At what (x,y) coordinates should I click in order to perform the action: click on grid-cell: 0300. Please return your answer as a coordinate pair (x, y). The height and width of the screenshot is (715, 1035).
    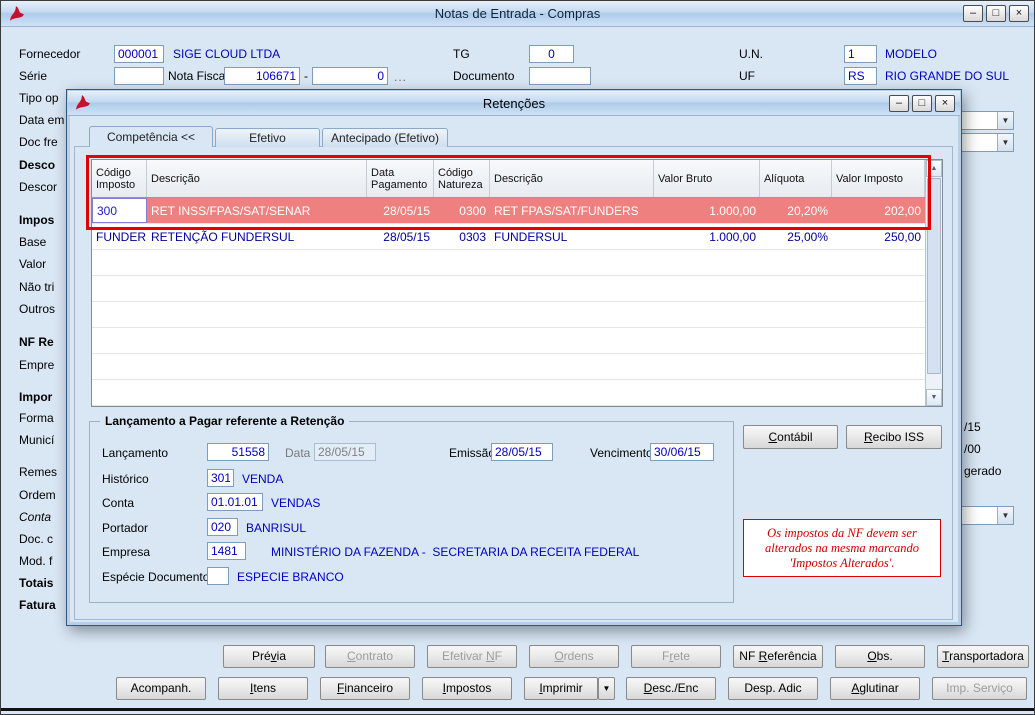
    Looking at the image, I should click on (472, 210).